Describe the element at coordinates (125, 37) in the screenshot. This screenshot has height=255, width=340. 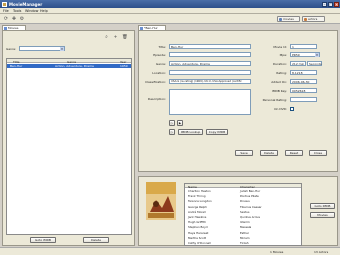
I see `delete-movie-icon: 🗑` at that location.